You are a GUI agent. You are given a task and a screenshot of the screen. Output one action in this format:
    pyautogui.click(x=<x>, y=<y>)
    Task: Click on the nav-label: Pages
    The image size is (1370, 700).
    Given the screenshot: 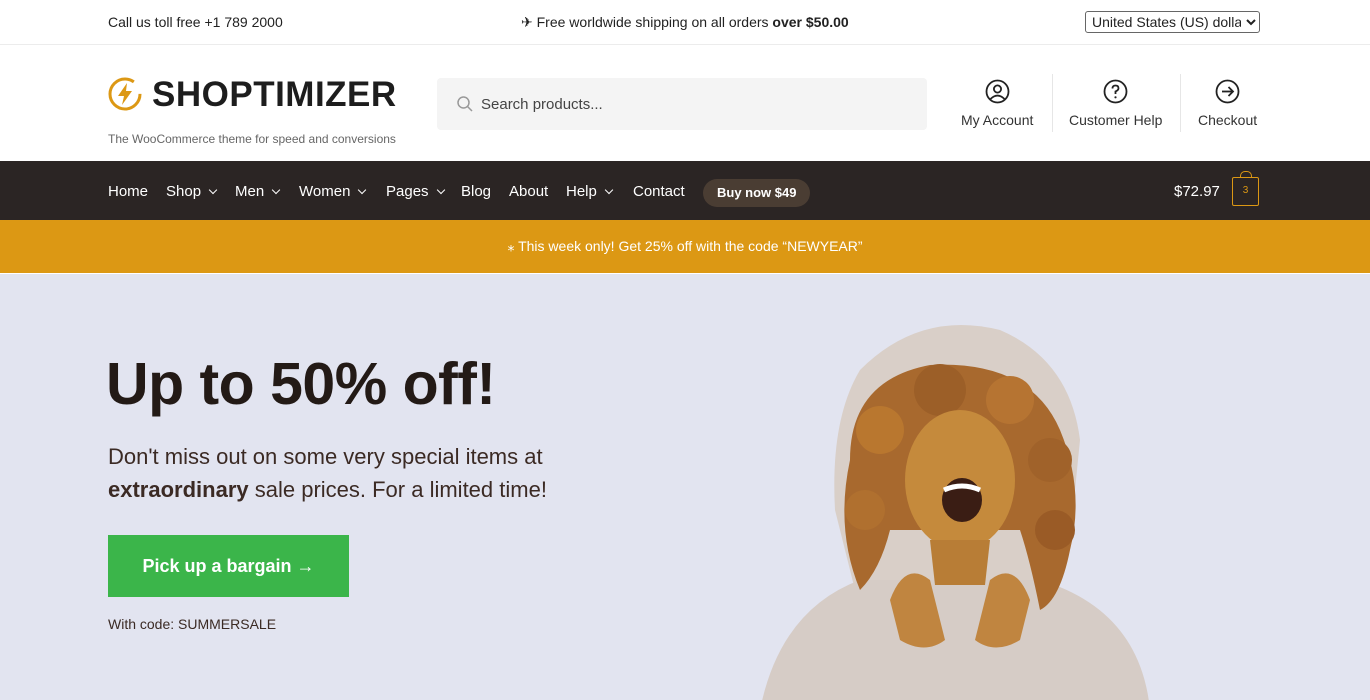 What is the action you would take?
    pyautogui.click(x=407, y=191)
    